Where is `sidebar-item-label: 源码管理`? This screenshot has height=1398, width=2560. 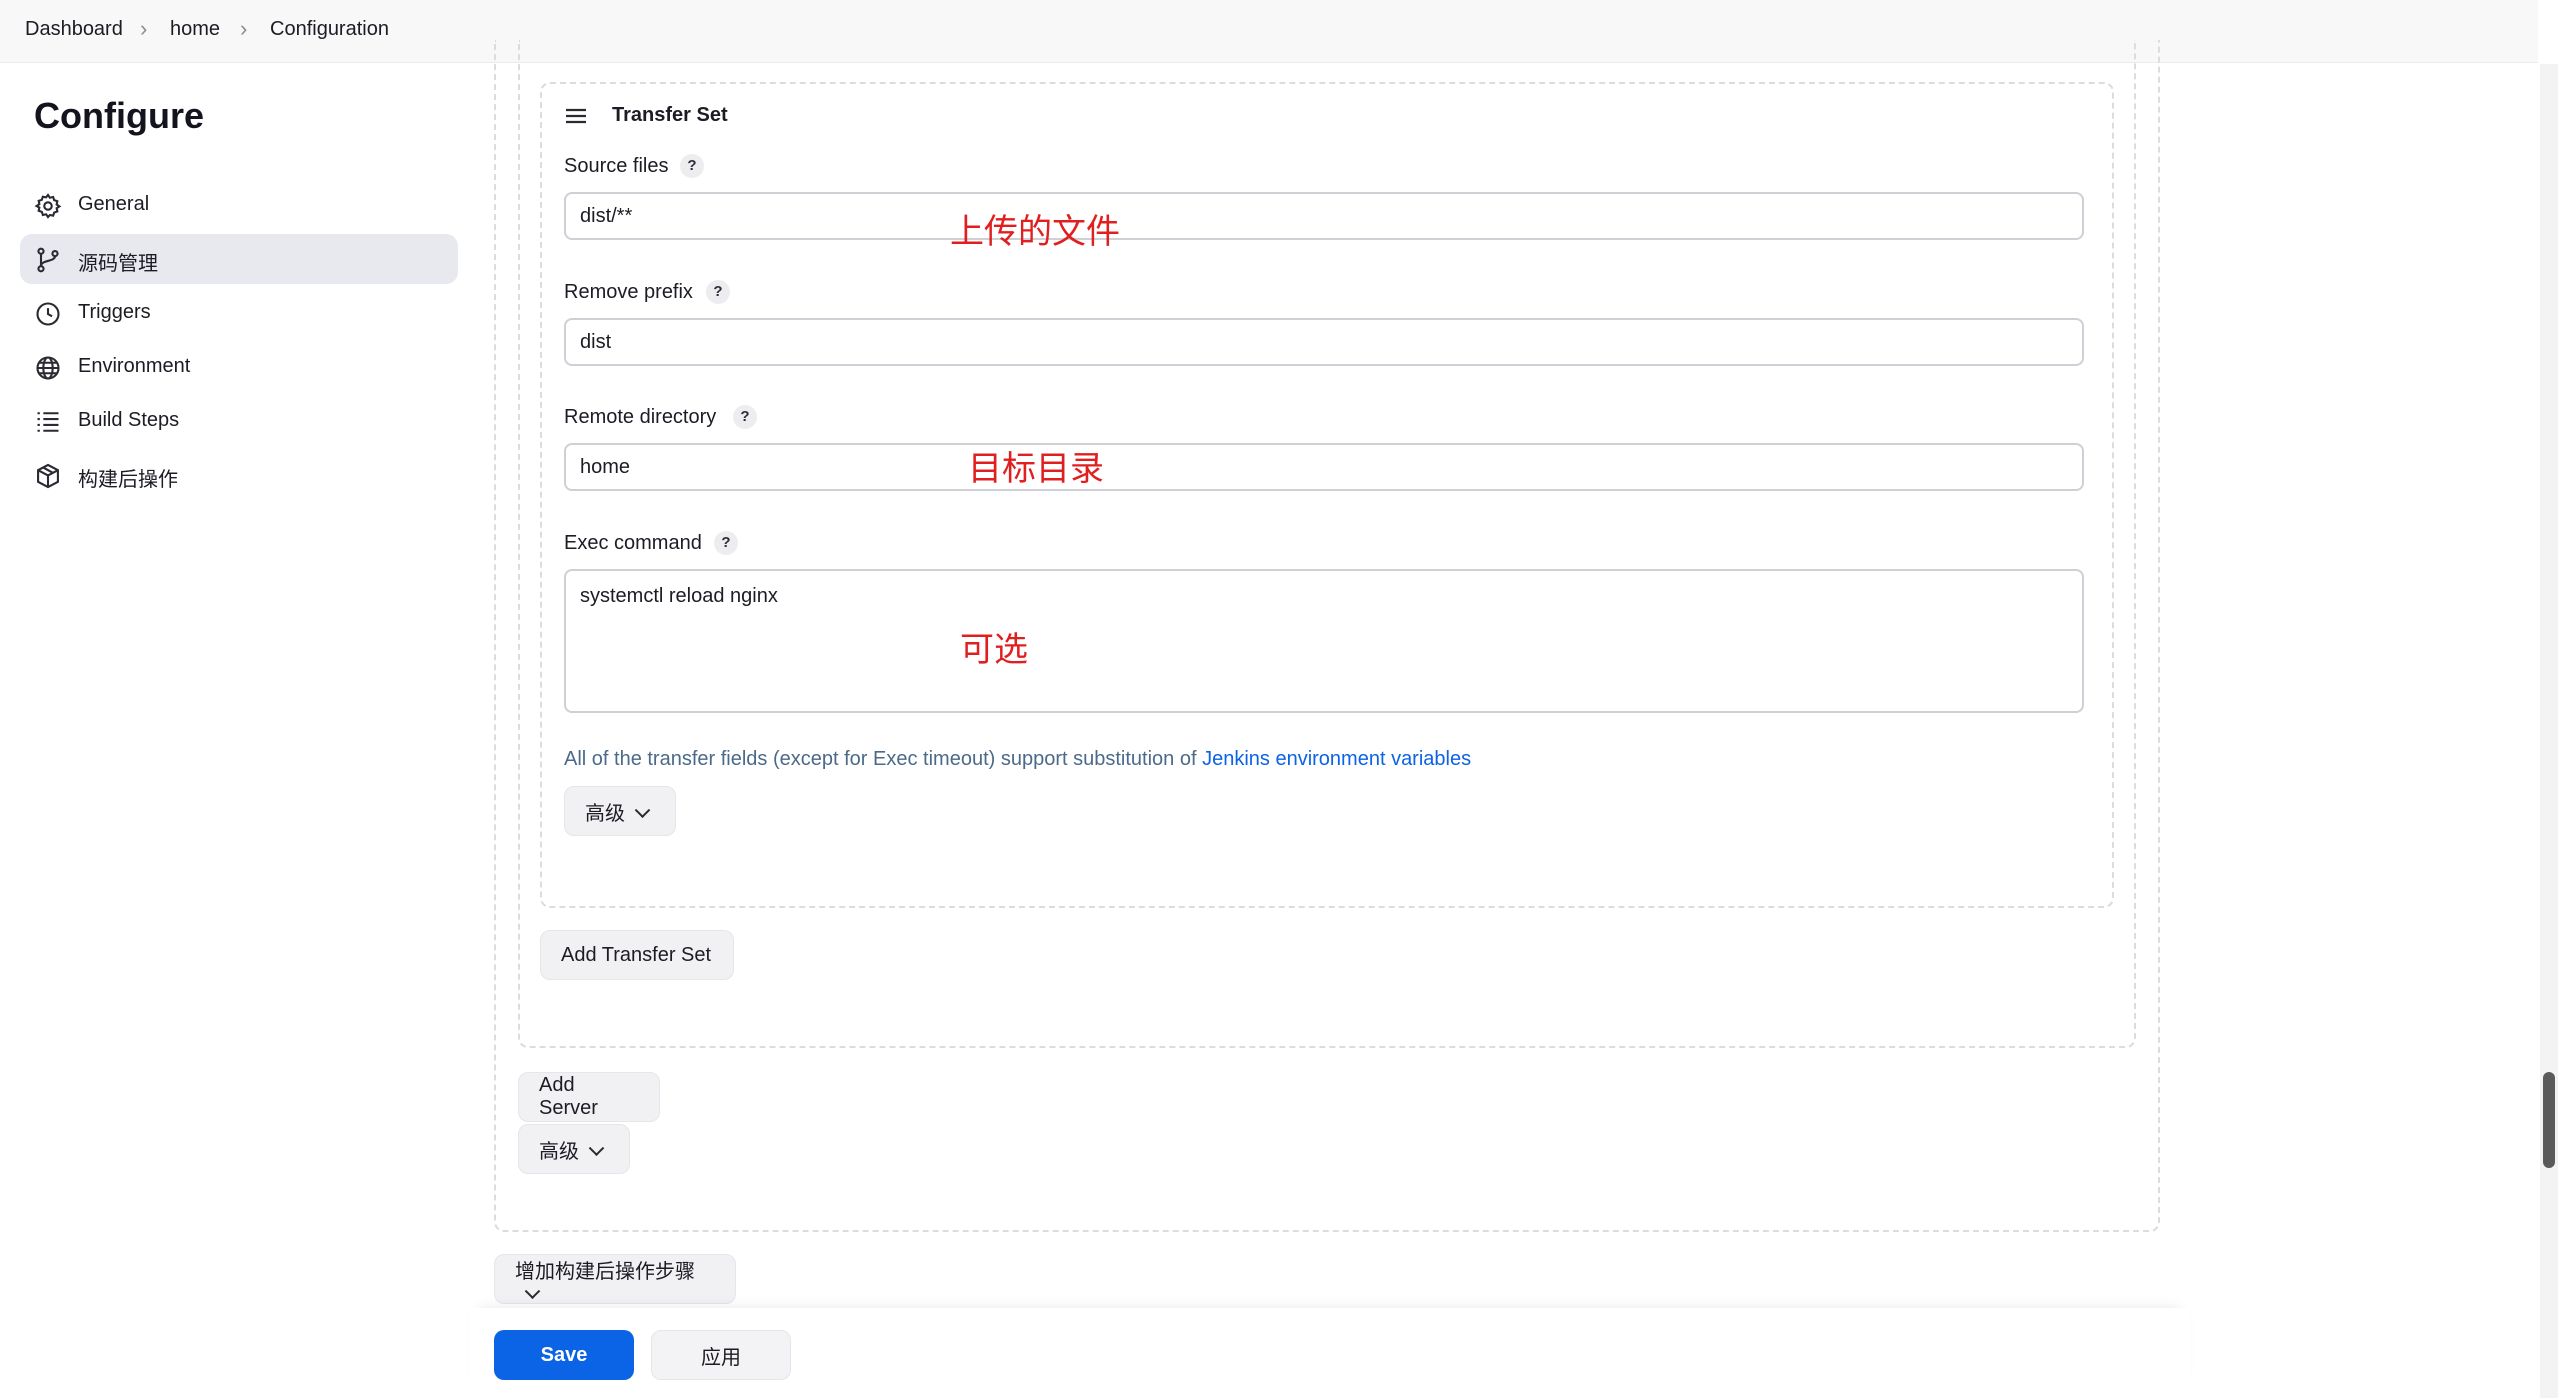
sidebar-item-label: 源码管理 is located at coordinates (118, 264).